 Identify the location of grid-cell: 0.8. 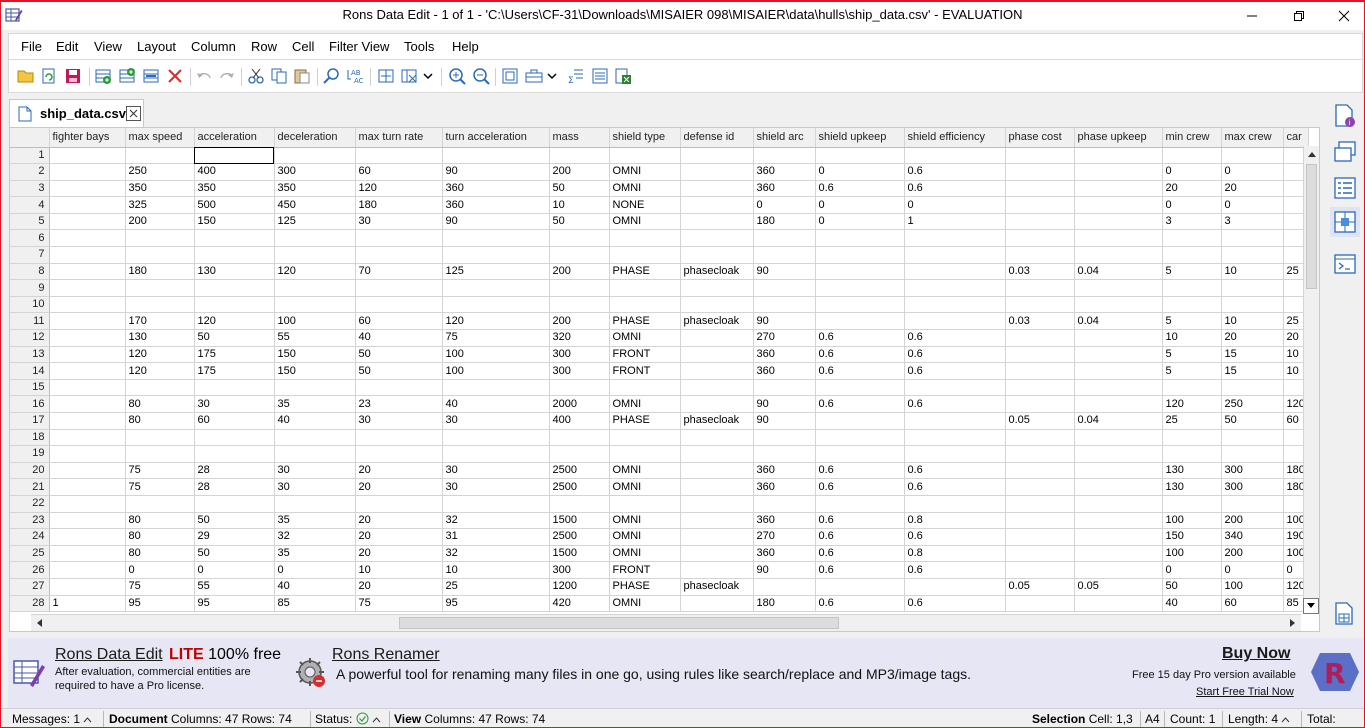
(955, 554).